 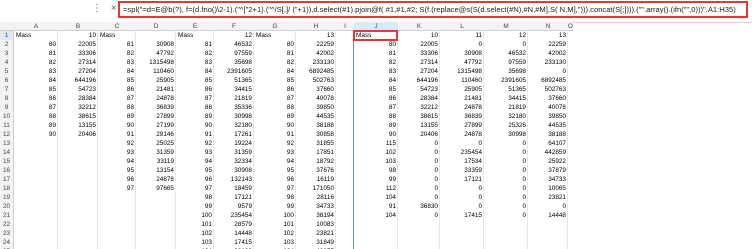 I want to click on cell: 17261, so click(x=234, y=134).